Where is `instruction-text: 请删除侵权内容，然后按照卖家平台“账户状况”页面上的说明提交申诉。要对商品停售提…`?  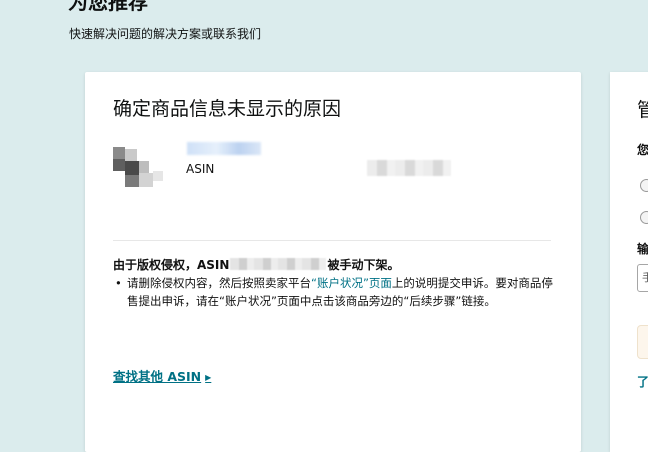 instruction-text: 请删除侵权内容，然后按照卖家平台“账户状况”页面上的说明提交申诉。要对商品停售提… is located at coordinates (344, 292).